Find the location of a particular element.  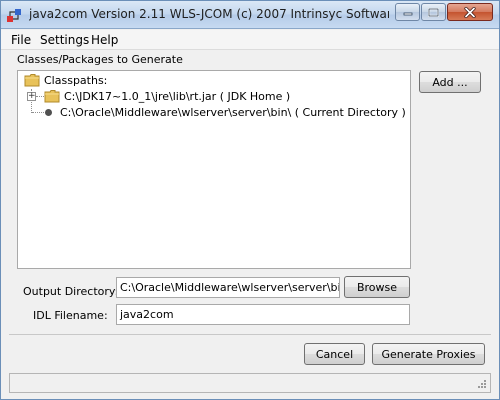

close-icon is located at coordinates (470, 12).